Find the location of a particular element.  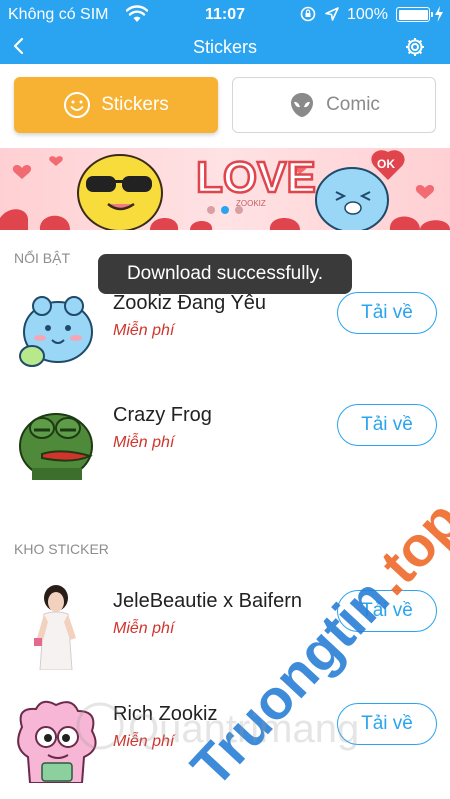

charging-icon is located at coordinates (439, 14).